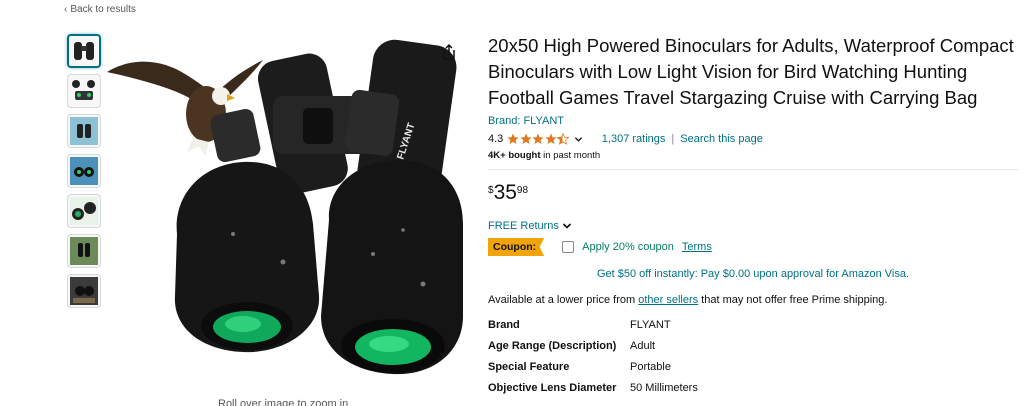  Describe the element at coordinates (523, 226) in the screenshot. I see `free-returns-label: FREE Returns` at that location.